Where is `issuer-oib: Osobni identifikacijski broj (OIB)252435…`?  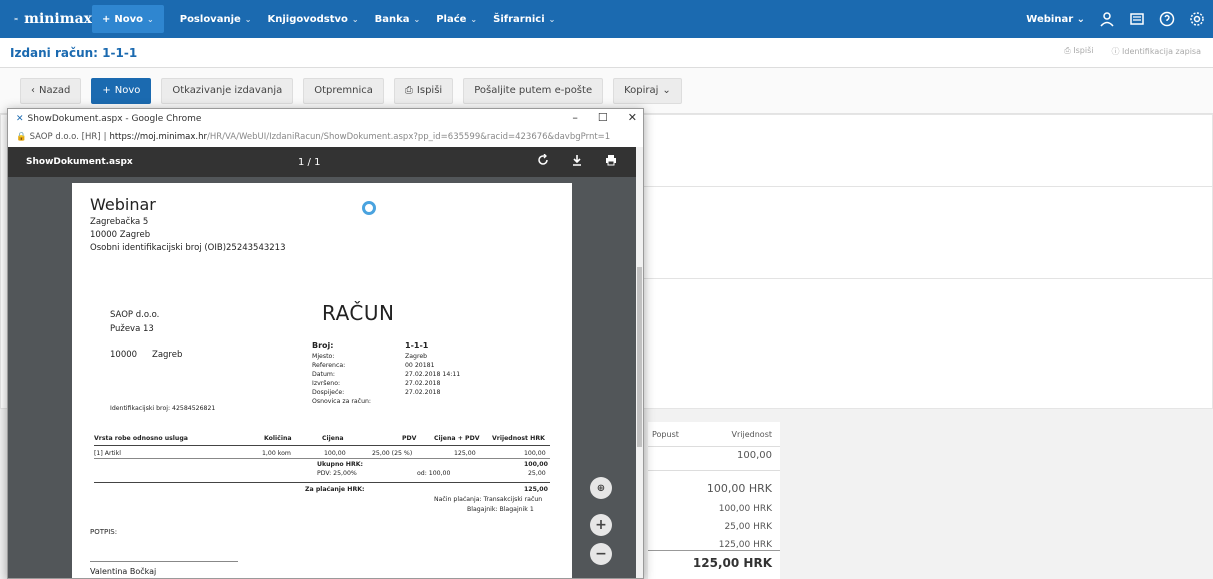 issuer-oib: Osobni identifikacijski broj (OIB)252435… is located at coordinates (188, 248).